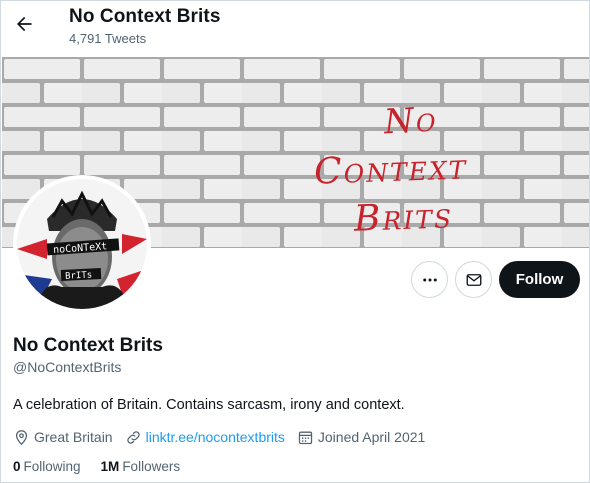  Describe the element at coordinates (79, 275) in the screenshot. I see `svg-text: BrITs` at that location.